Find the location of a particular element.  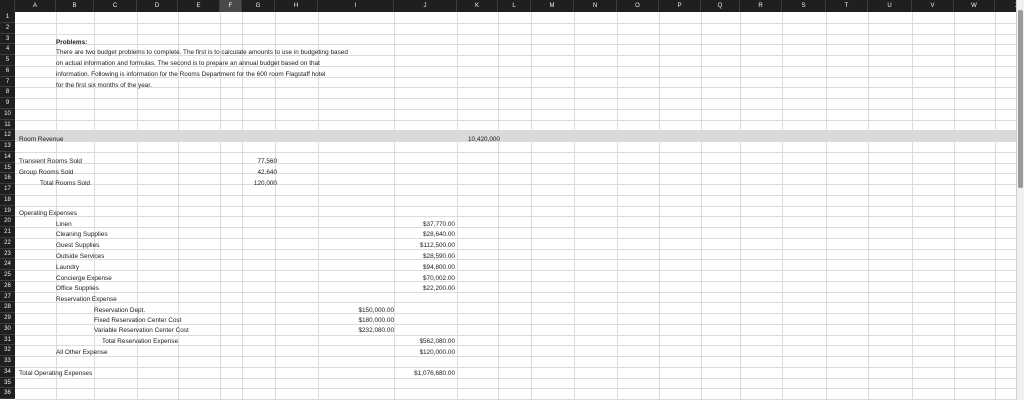

cleaning-supplies-label: Cleaning Supplies is located at coordinates (82, 234).